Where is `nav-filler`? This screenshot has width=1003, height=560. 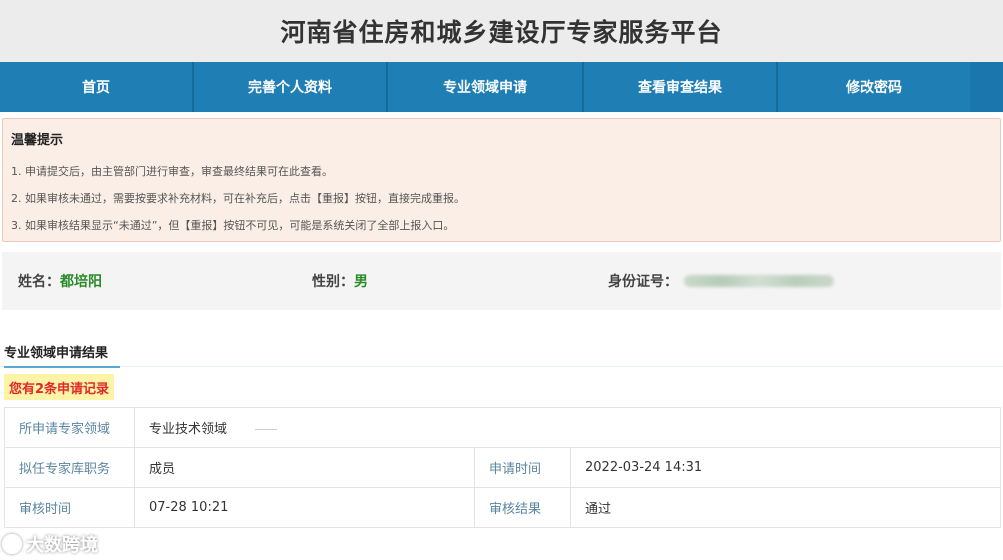
nav-filler is located at coordinates (986, 87).